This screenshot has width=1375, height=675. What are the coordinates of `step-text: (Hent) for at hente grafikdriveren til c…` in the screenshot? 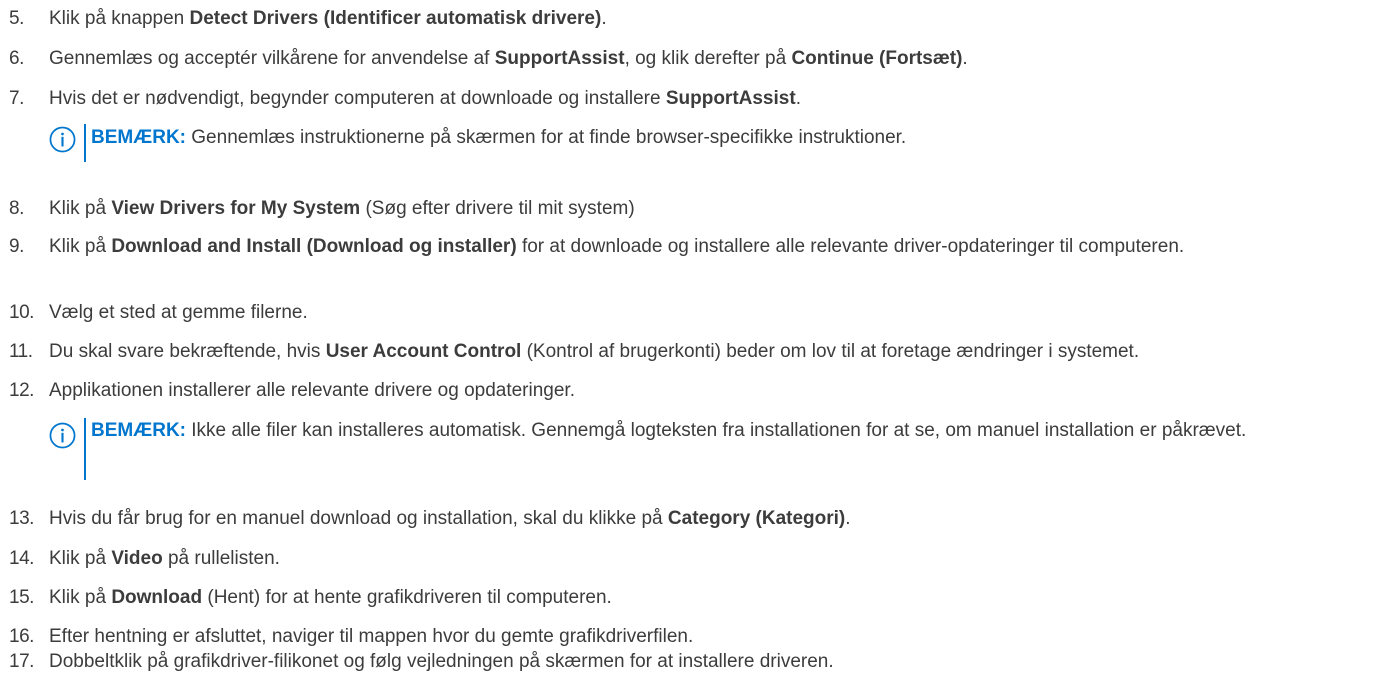 It's located at (407, 597).